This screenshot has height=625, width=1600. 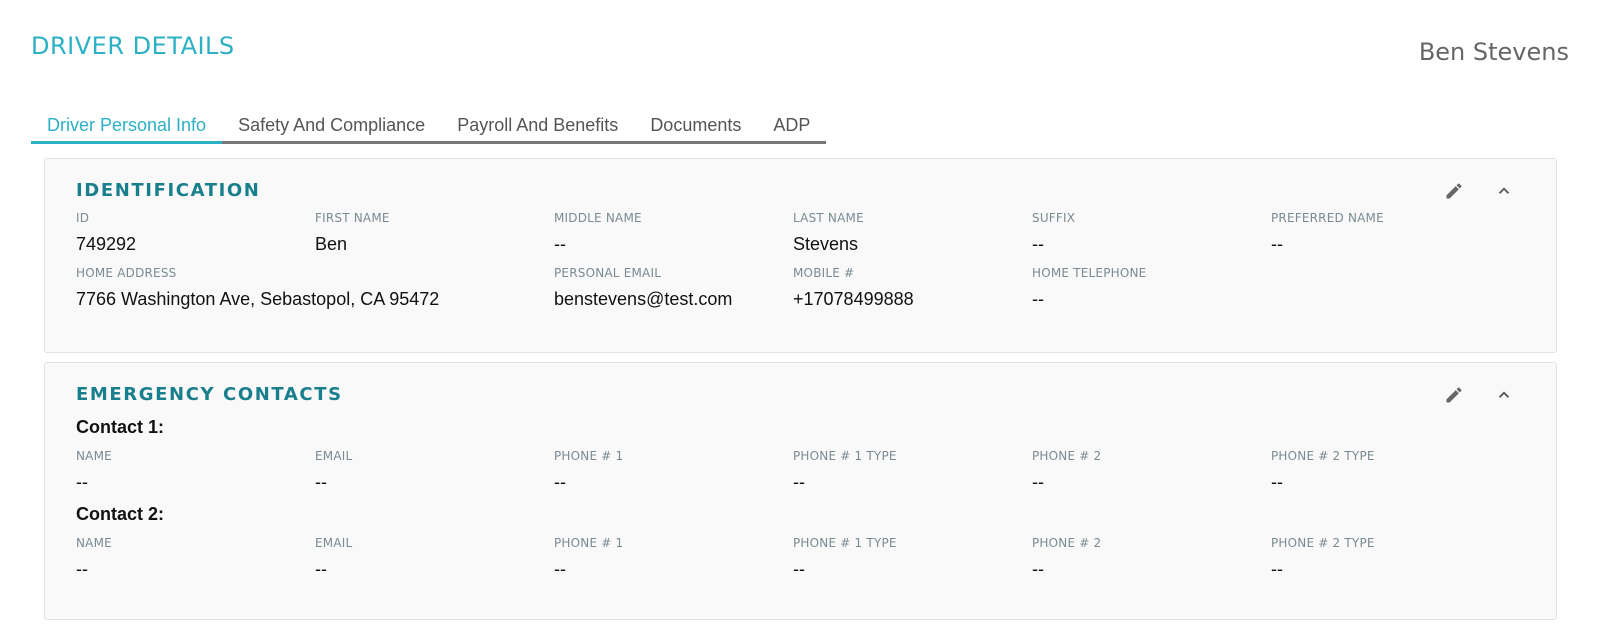 I want to click on tab-driver-personal-info: Driver Personal Info, so click(x=127, y=128).